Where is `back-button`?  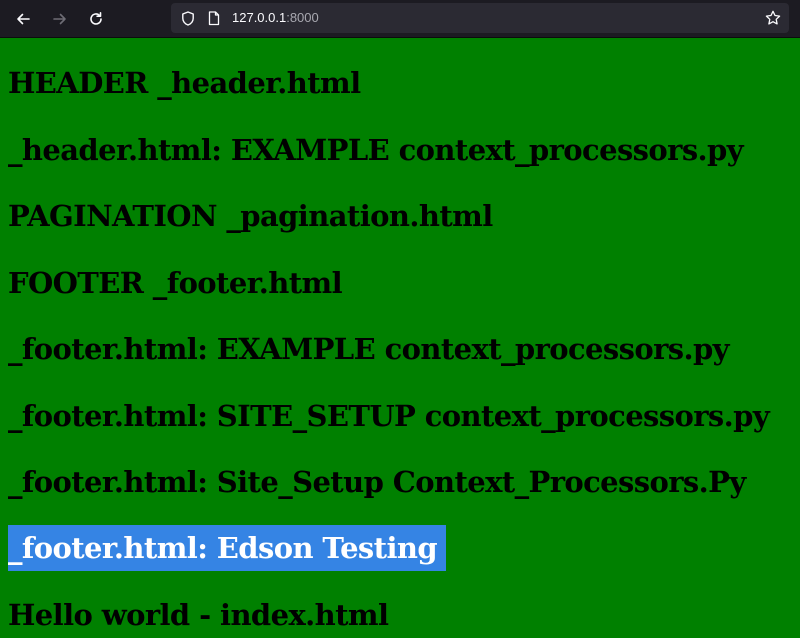 back-button is located at coordinates (23, 19).